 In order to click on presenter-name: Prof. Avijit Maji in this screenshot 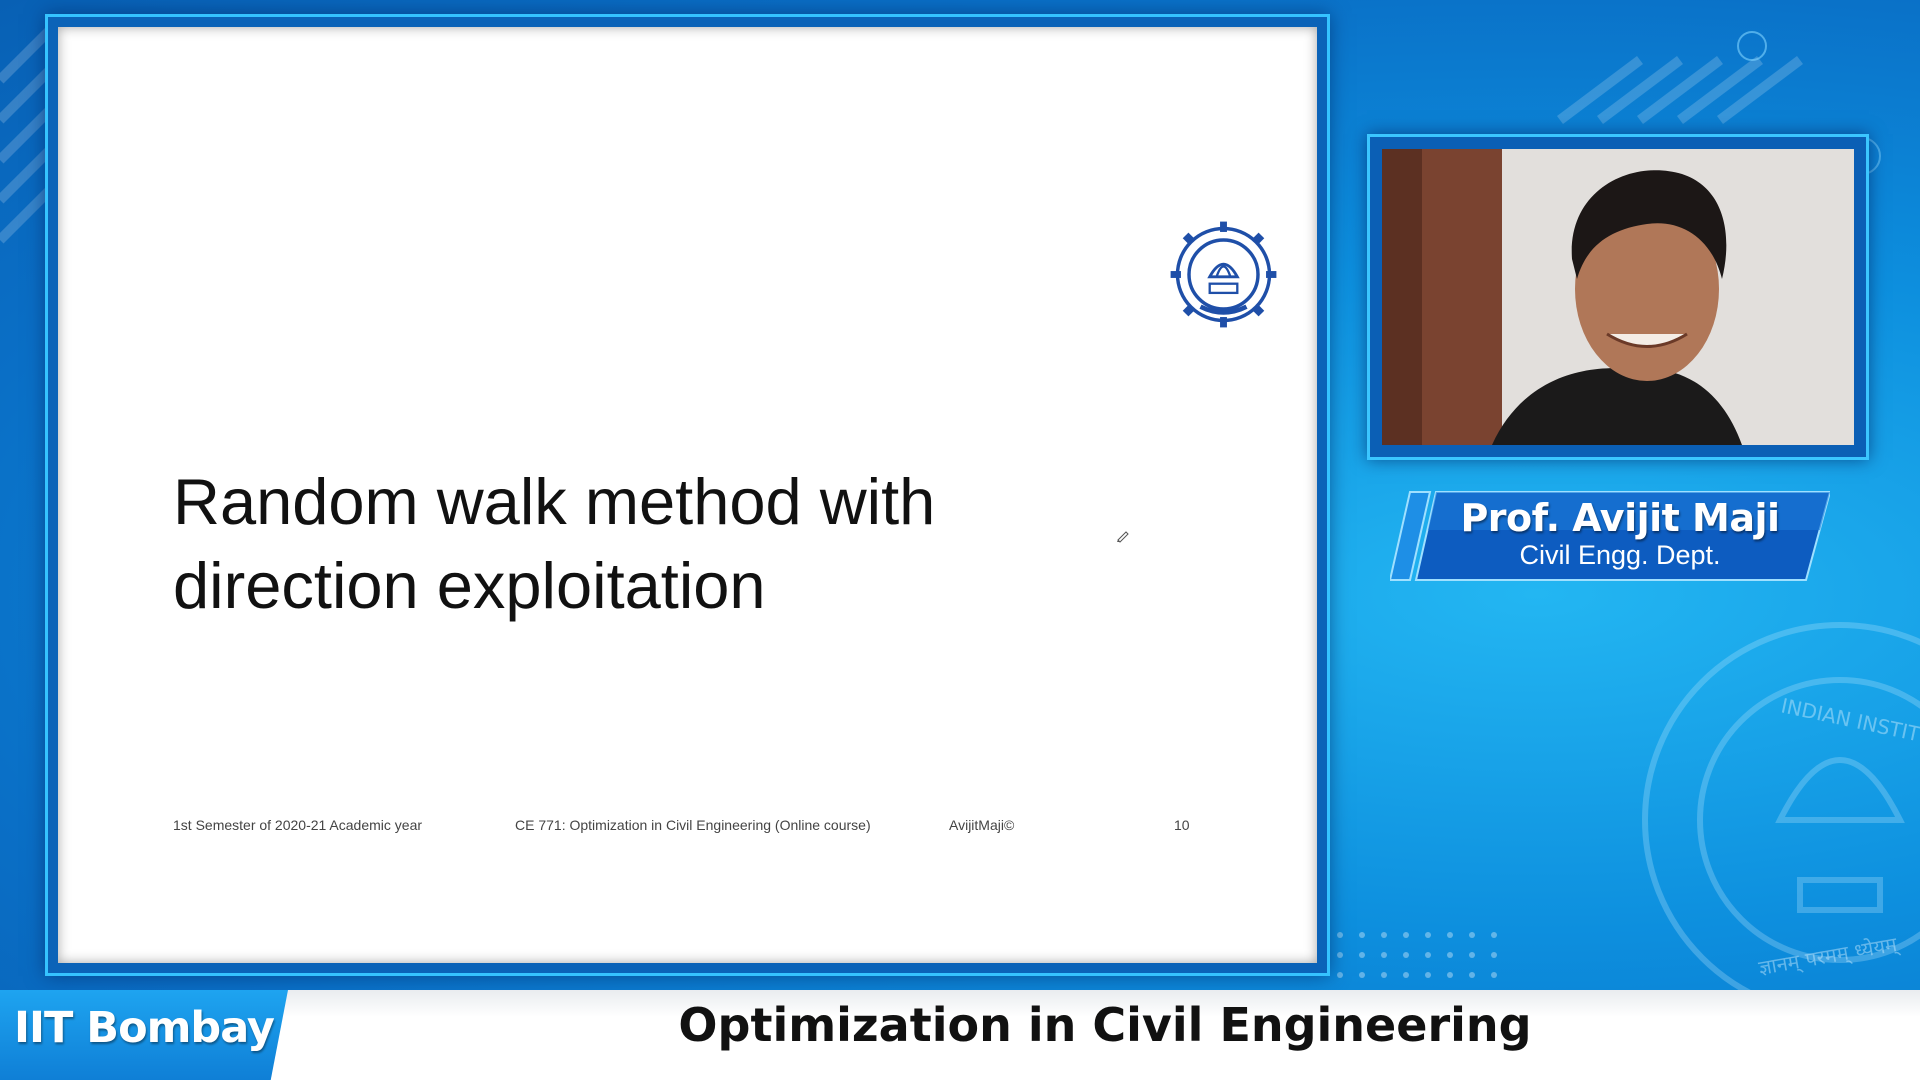, I will do `click(1620, 518)`.